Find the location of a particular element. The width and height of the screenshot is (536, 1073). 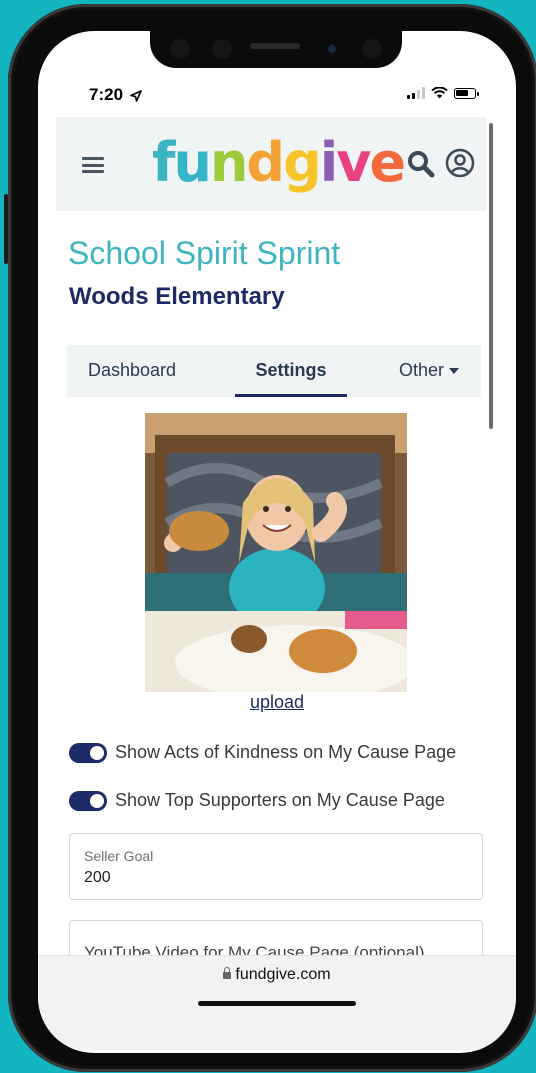

campaign-title: School Spirit Sprint is located at coordinates (204, 253).